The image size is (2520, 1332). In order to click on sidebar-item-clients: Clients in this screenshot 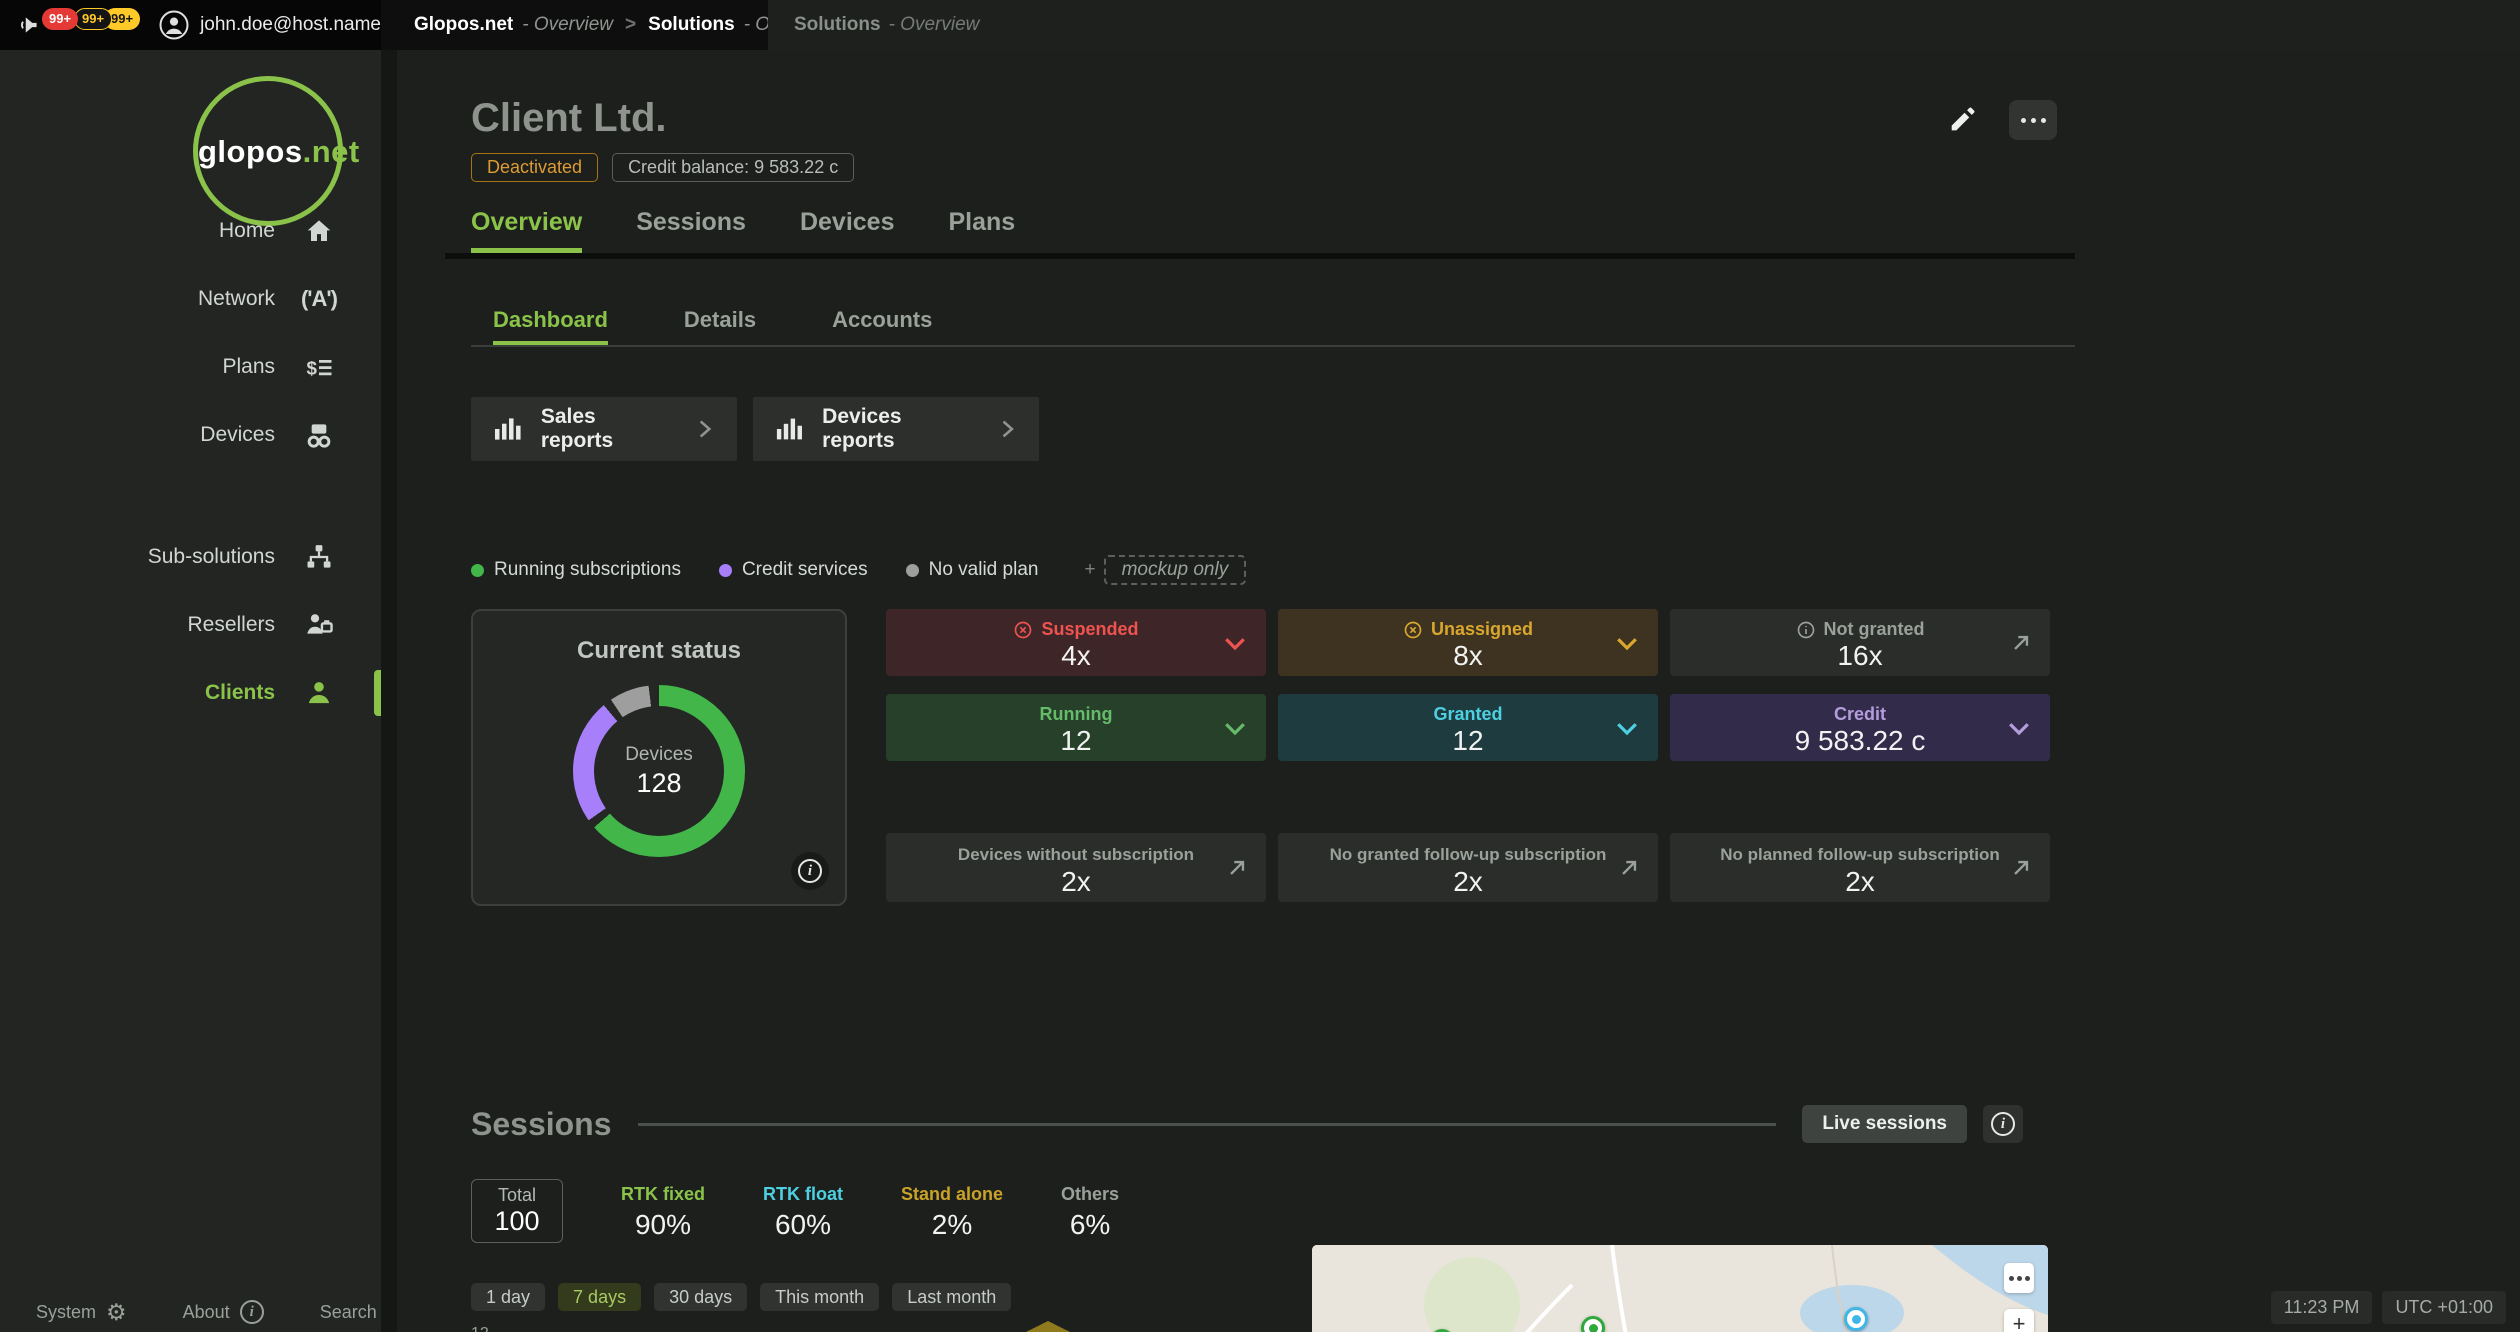, I will do `click(190, 693)`.